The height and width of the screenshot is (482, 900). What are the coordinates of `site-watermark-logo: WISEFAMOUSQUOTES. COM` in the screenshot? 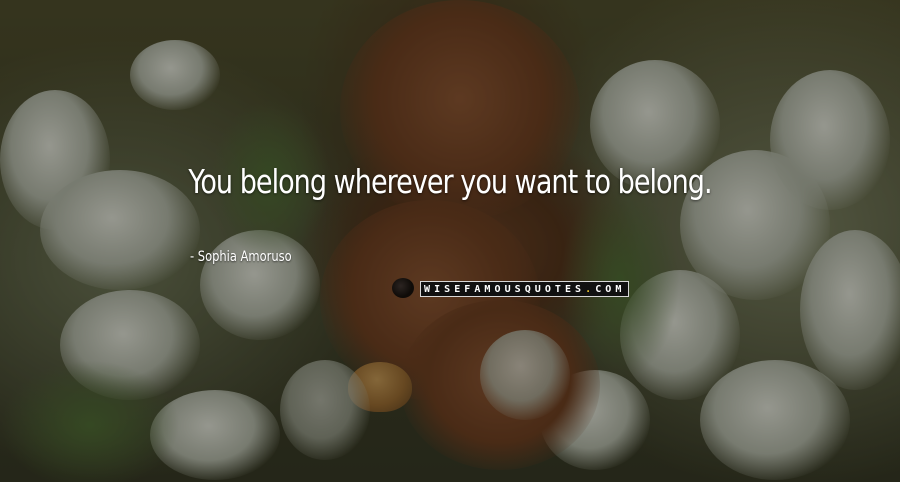 It's located at (525, 289).